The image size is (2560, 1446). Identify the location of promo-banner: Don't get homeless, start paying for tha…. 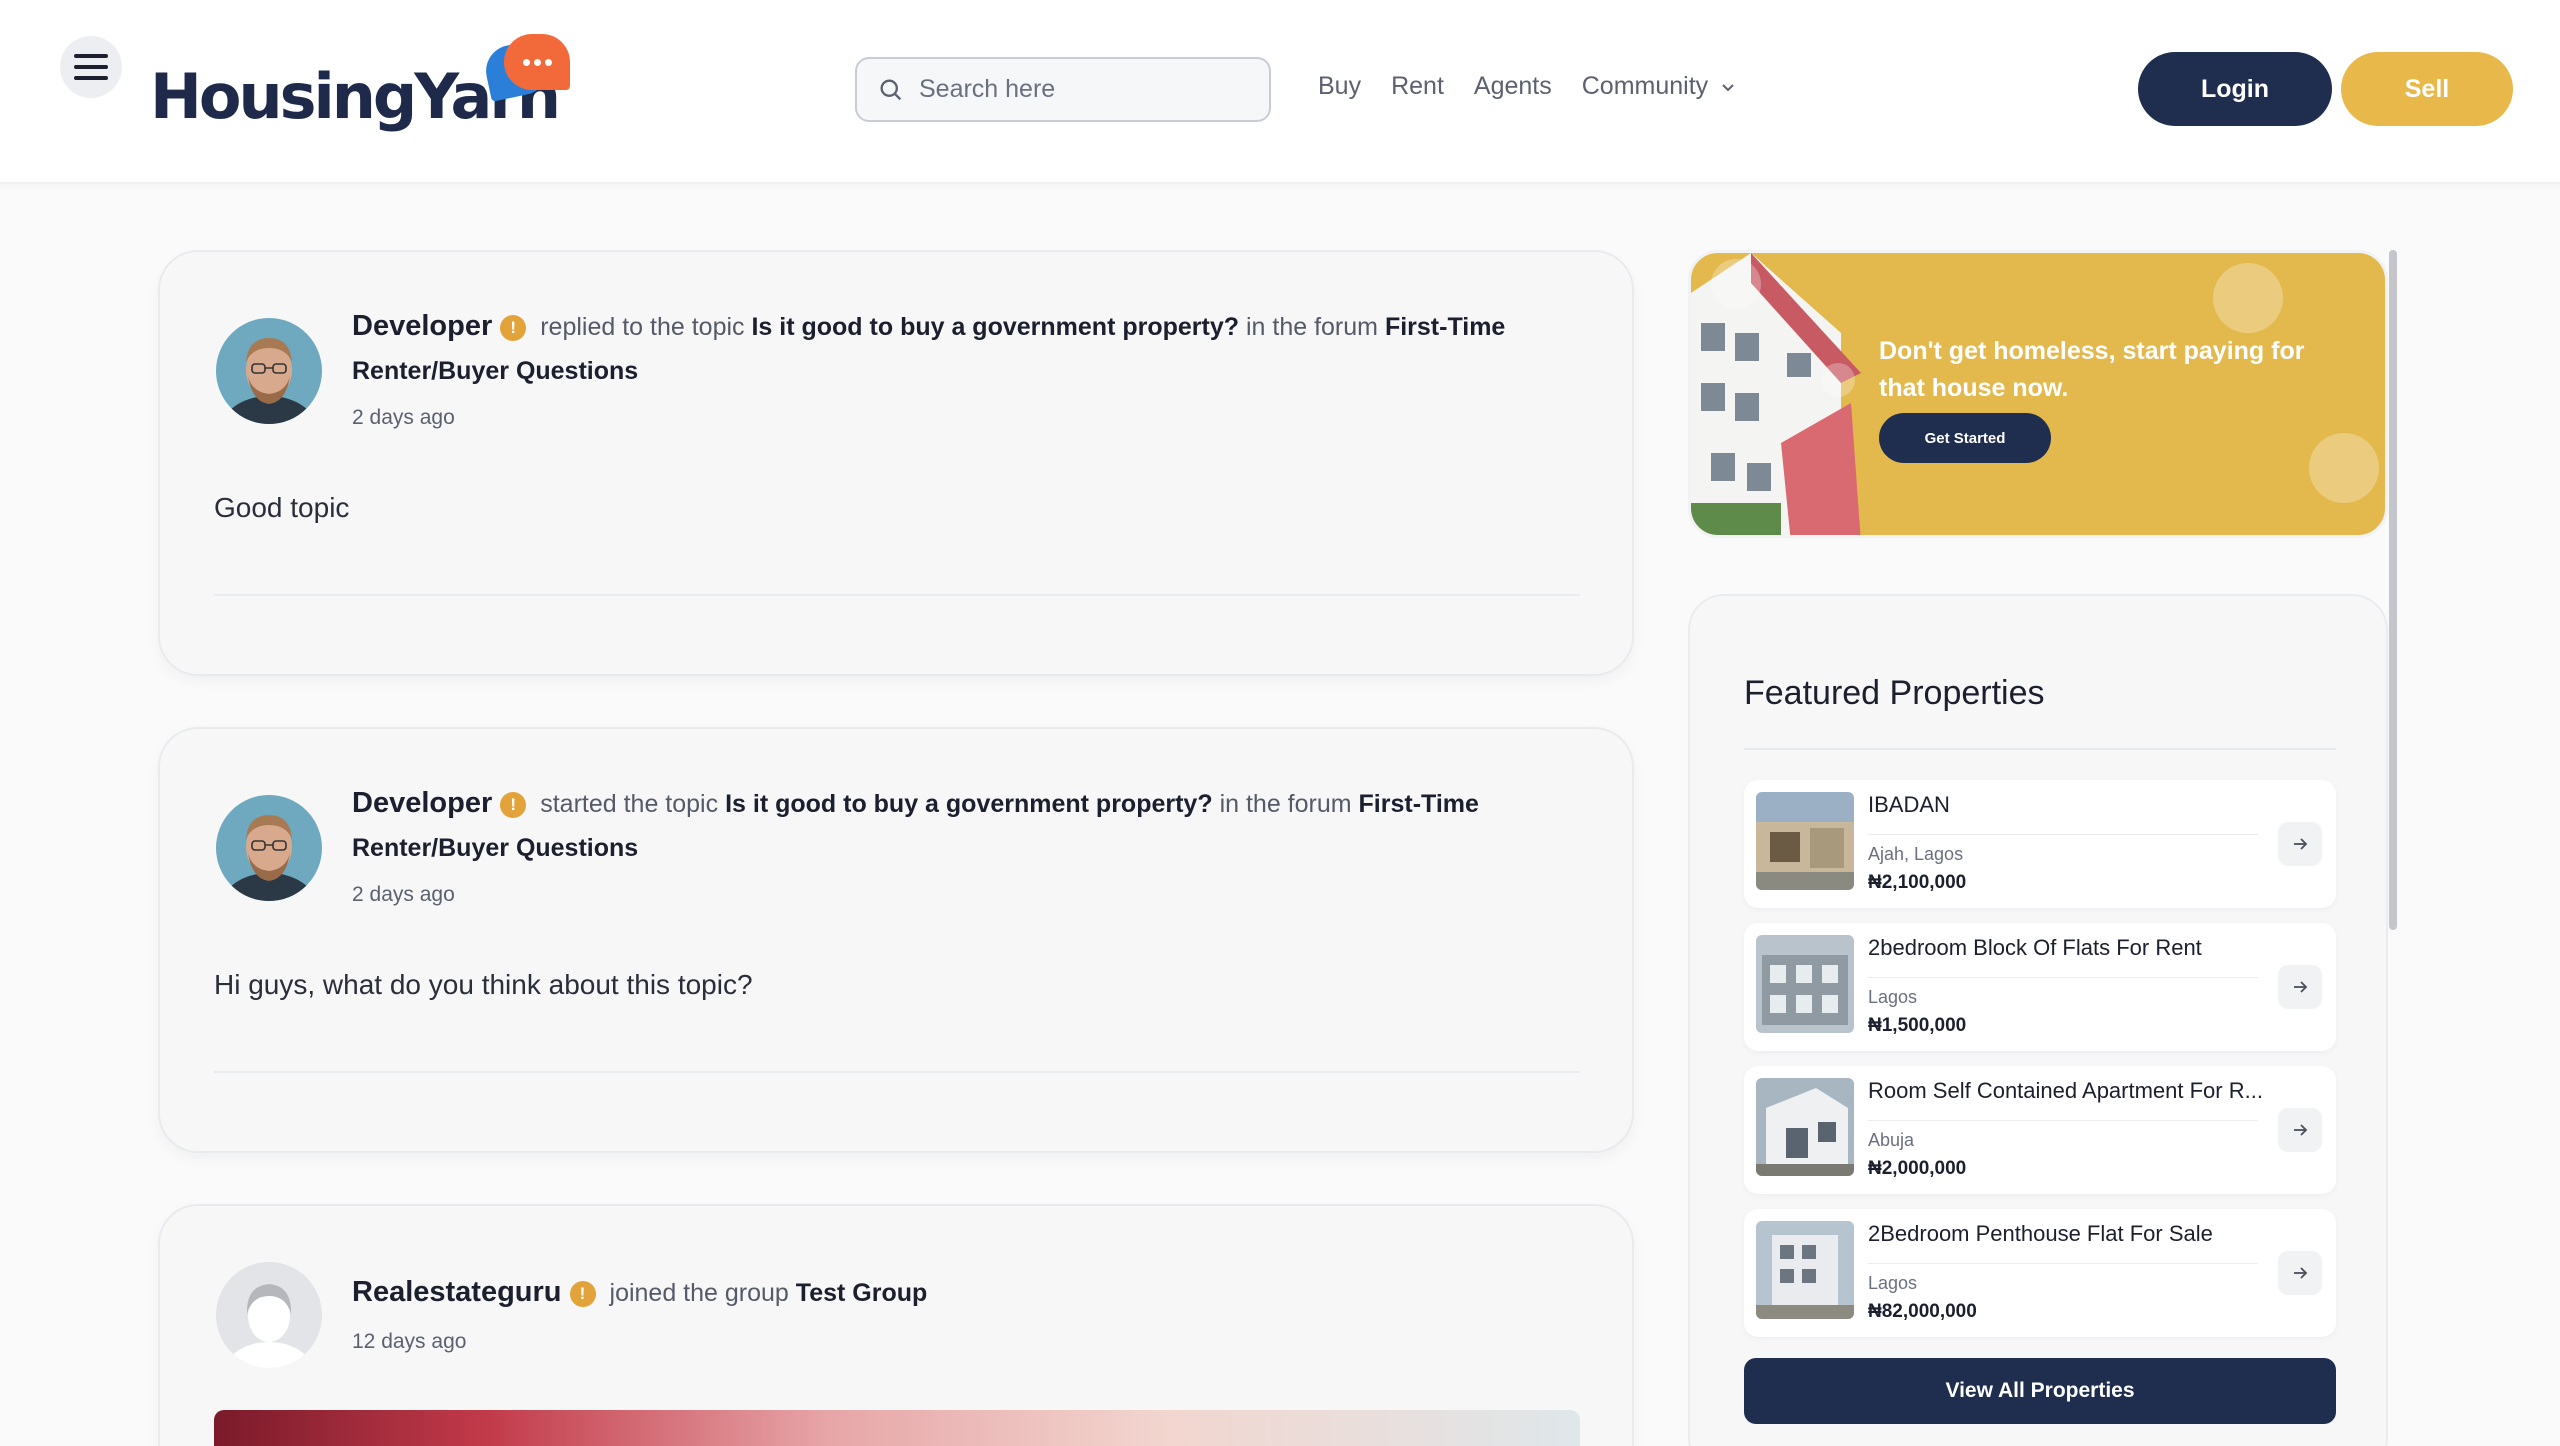
(2038, 394).